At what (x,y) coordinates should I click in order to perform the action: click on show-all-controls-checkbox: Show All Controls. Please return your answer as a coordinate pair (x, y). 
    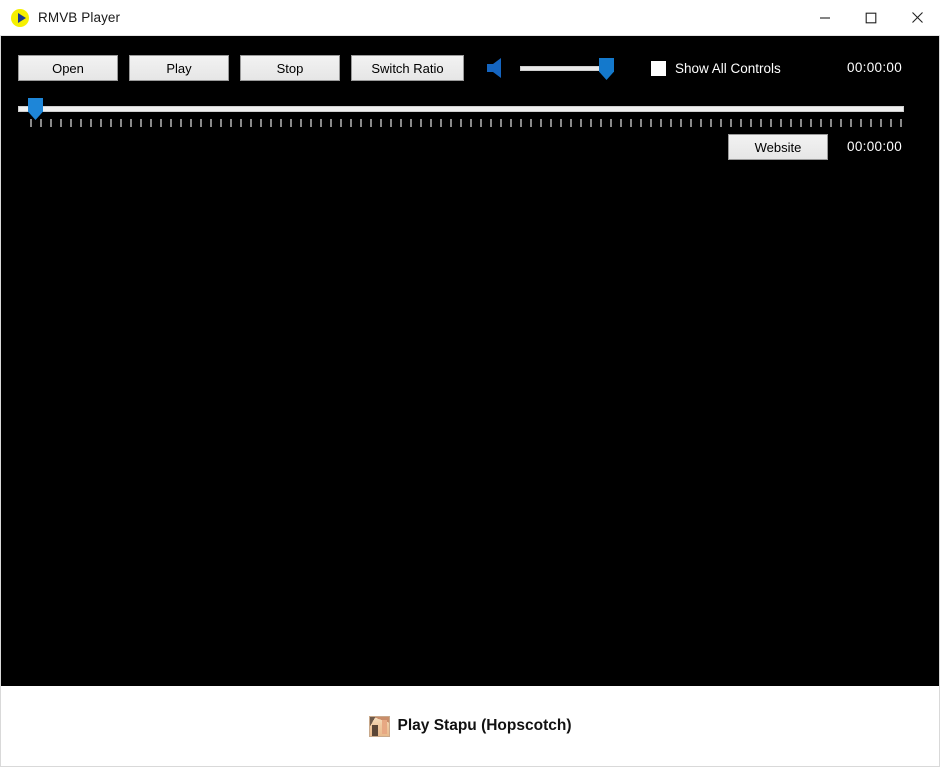
    Looking at the image, I should click on (716, 68).